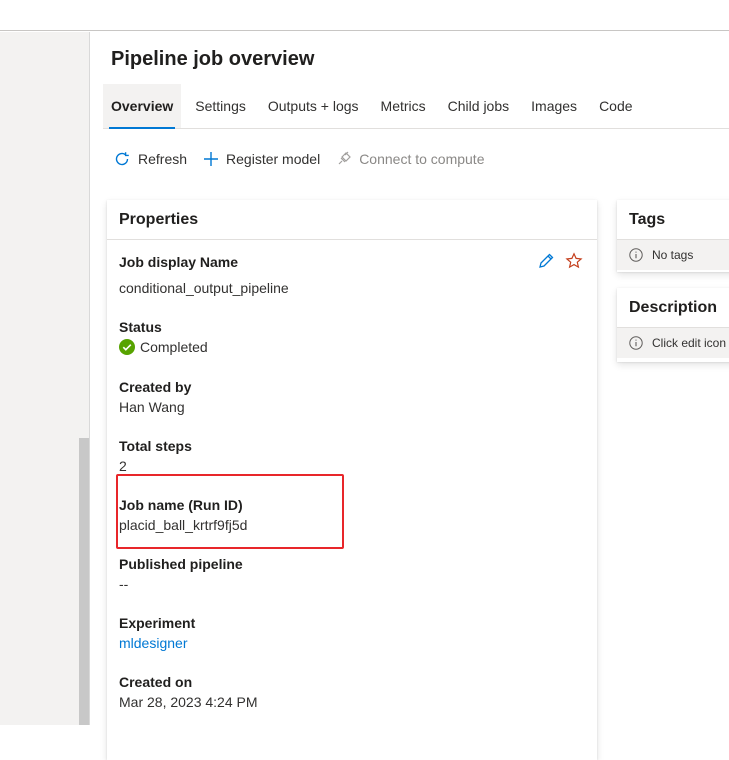  Describe the element at coordinates (313, 106) in the screenshot. I see `tab-outputs-logs: Outputs + logs` at that location.